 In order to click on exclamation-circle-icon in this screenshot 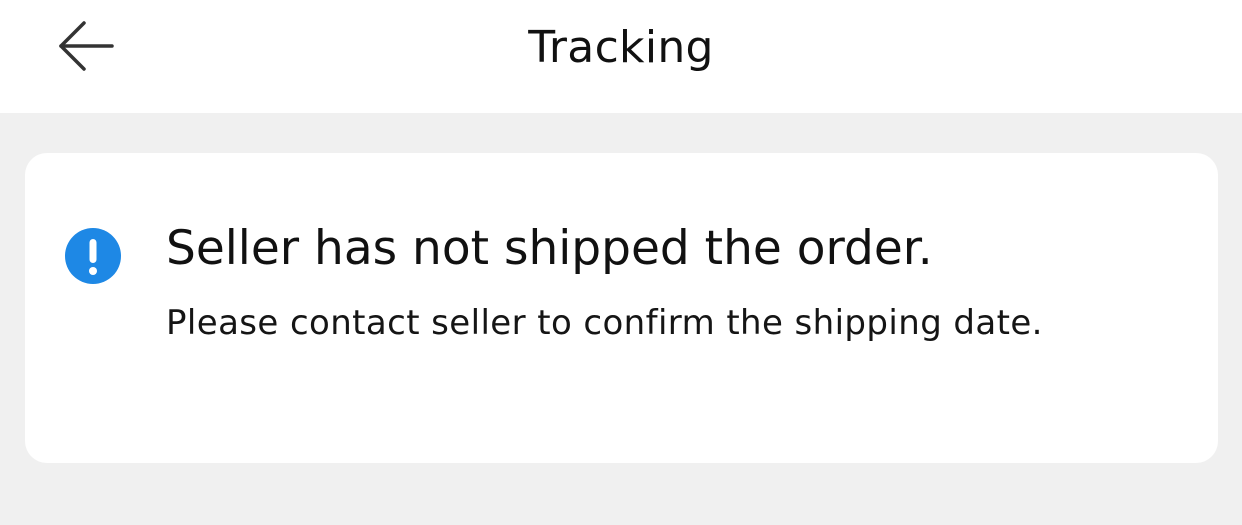, I will do `click(93, 256)`.